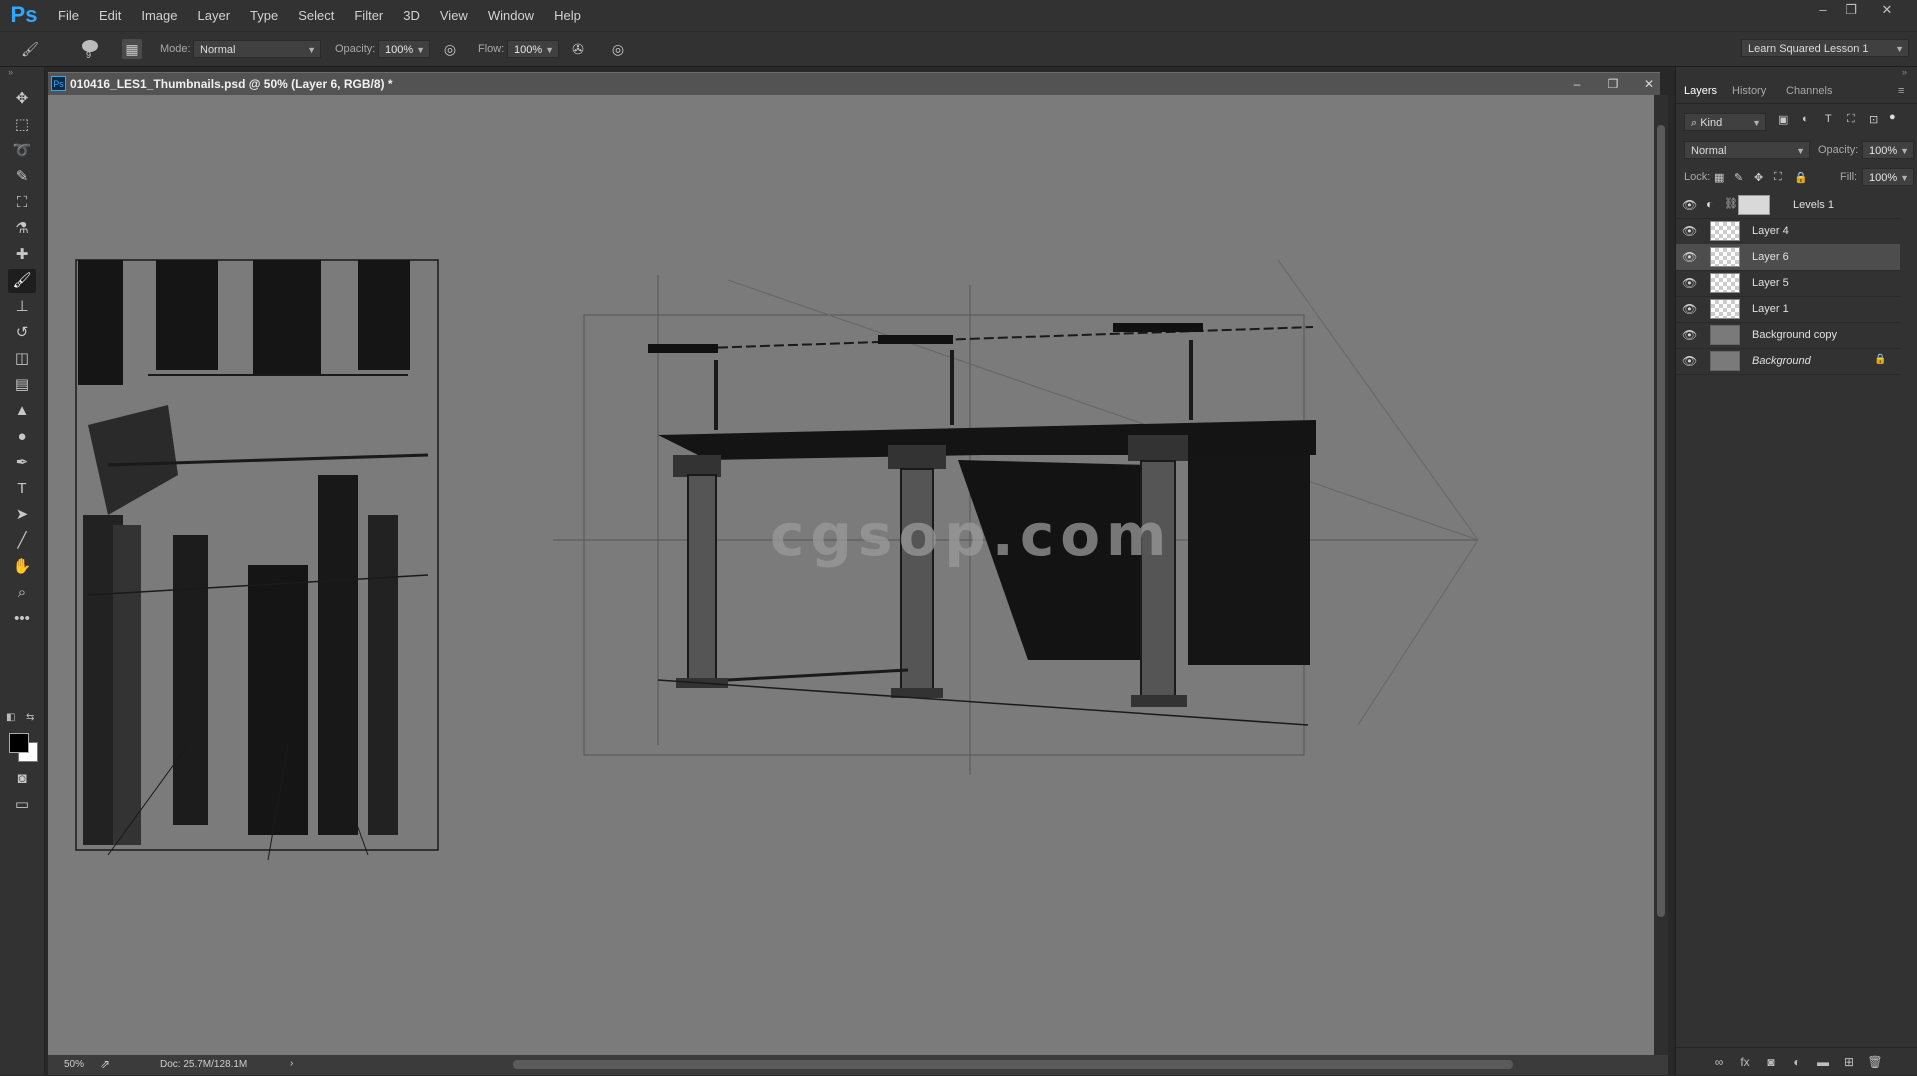 Image resolution: width=1917 pixels, height=1076 pixels. Describe the element at coordinates (74, 1064) in the screenshot. I see `zoom-level: 50%` at that location.